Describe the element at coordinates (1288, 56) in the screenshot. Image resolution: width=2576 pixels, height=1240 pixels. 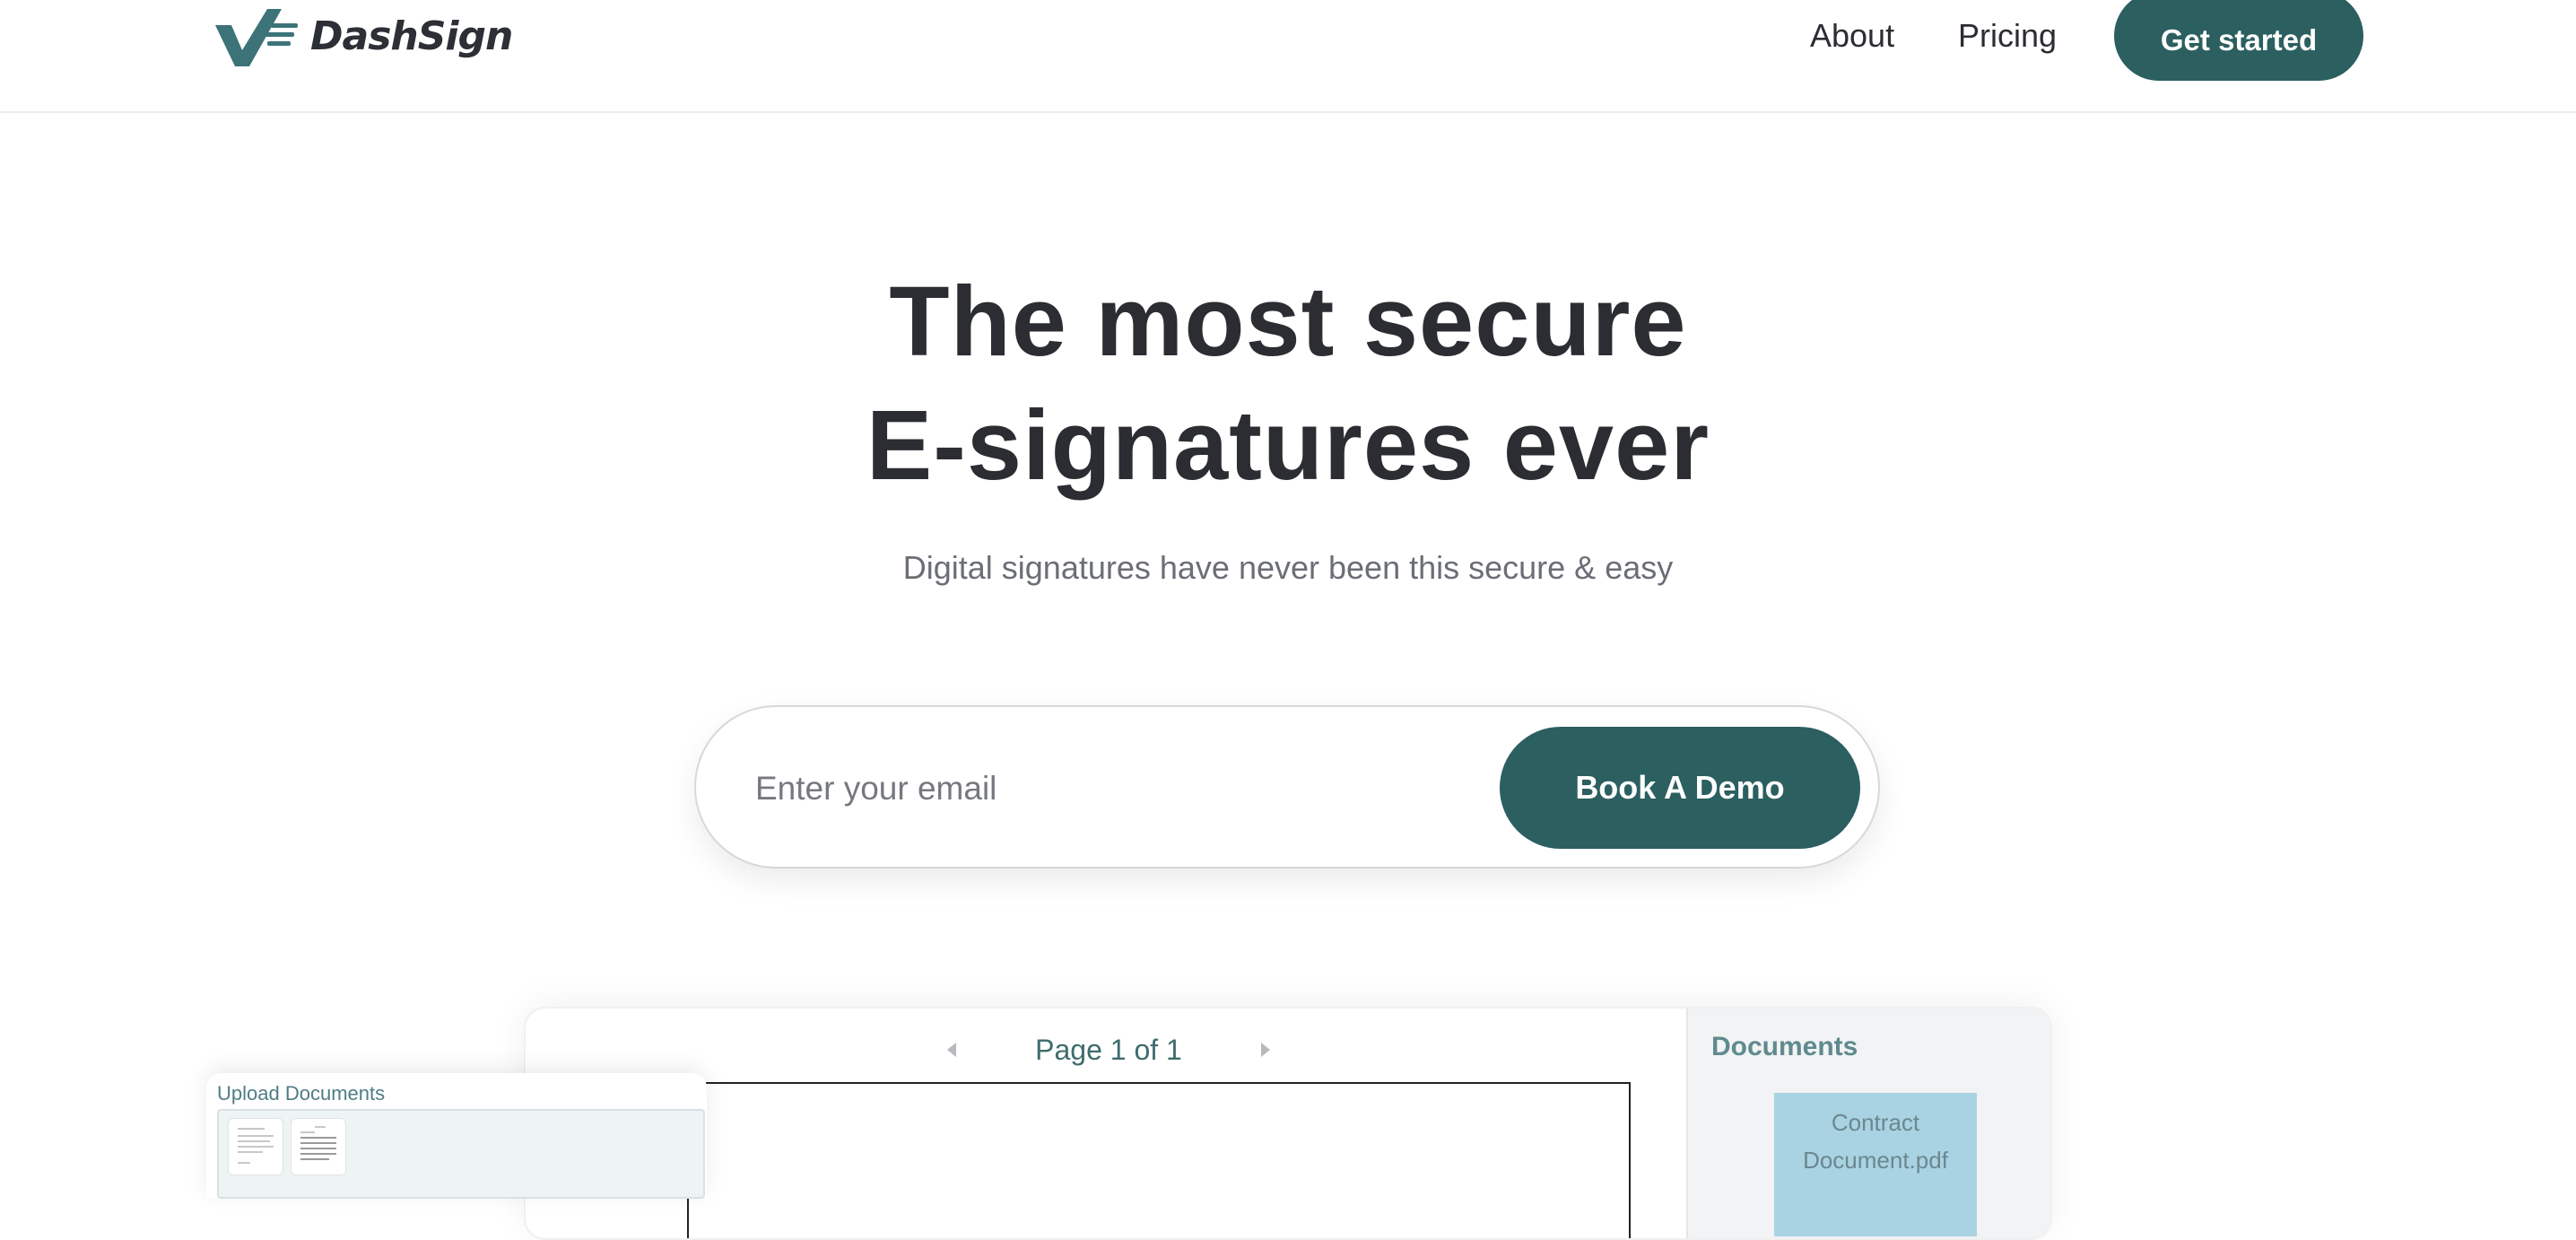
I see `site-header: DashSign About Pricing Get started` at that location.